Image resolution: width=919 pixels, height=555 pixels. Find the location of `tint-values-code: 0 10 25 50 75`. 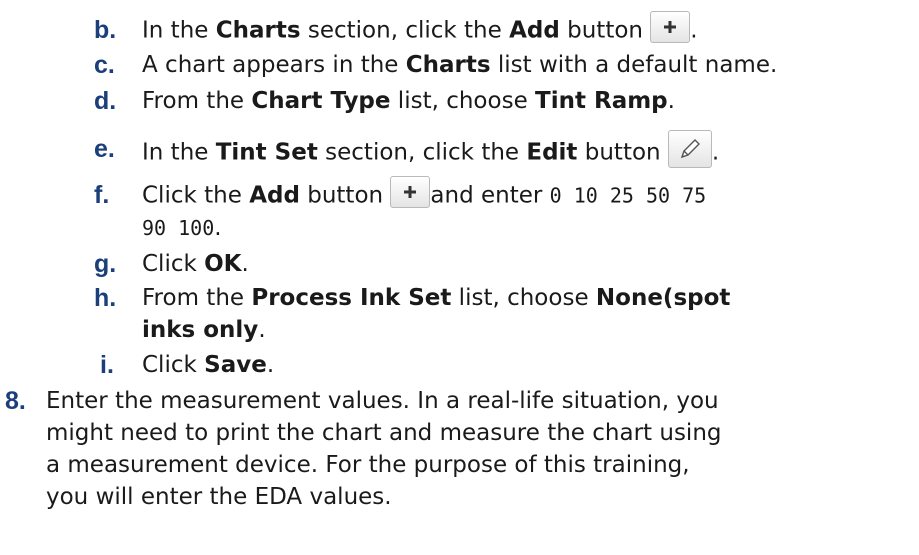

tint-values-code: 0 10 25 50 75 is located at coordinates (628, 195).